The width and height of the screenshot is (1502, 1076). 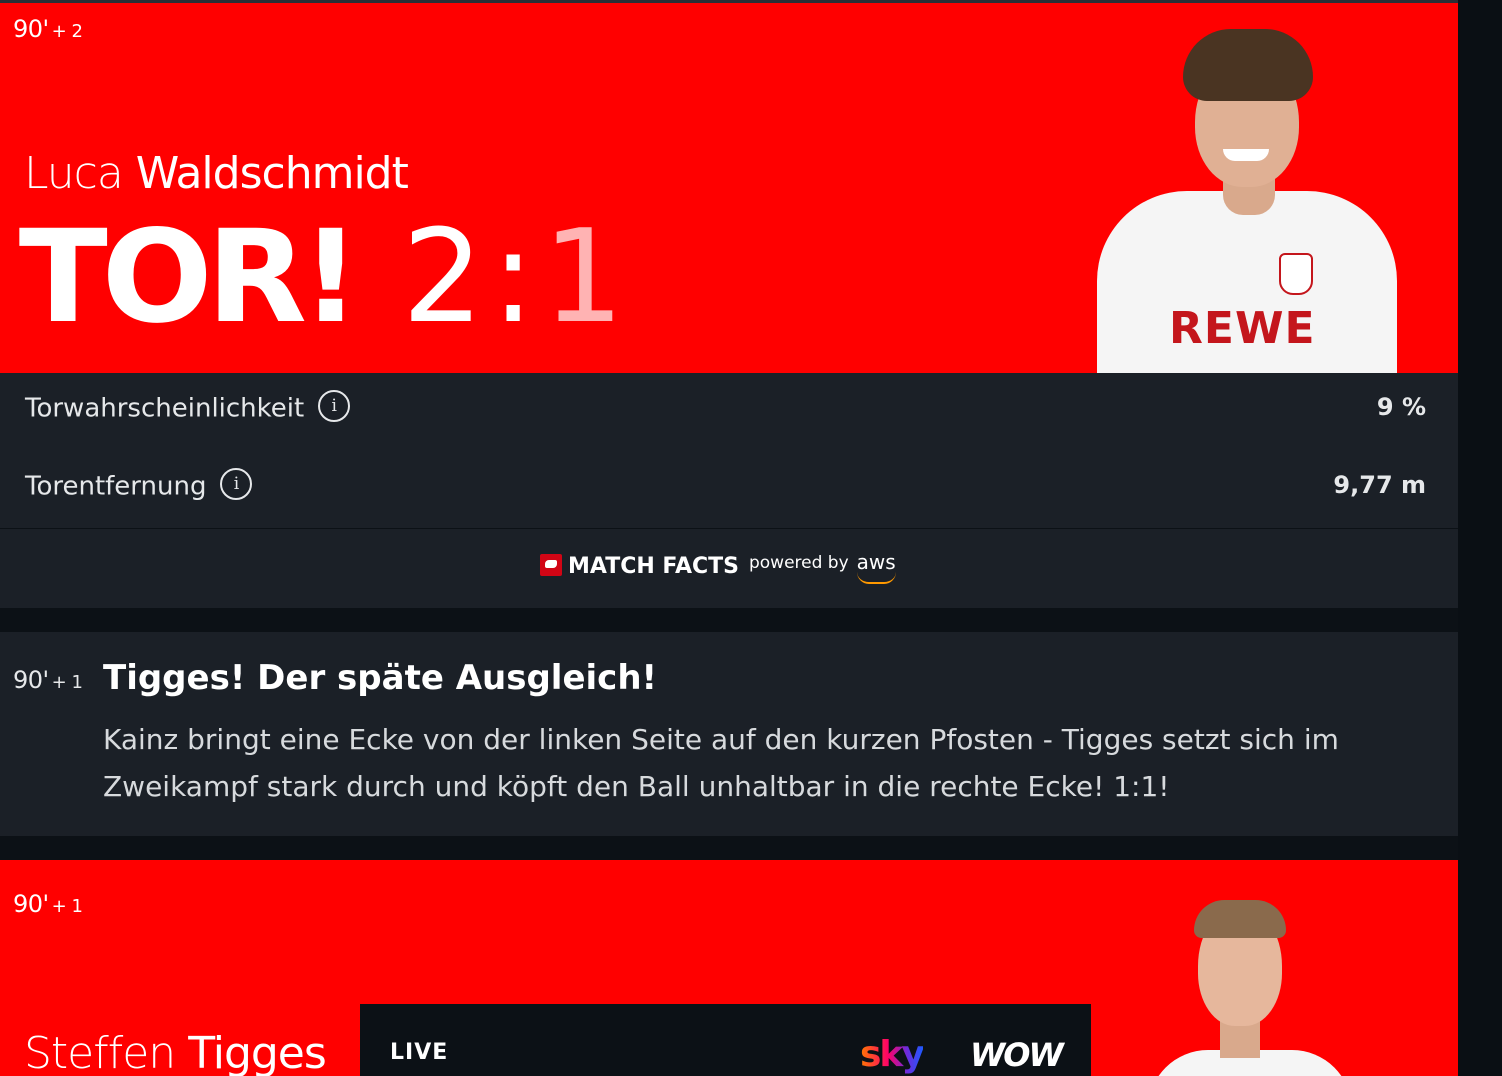 What do you see at coordinates (165, 408) in the screenshot?
I see `fact-label-text: Torwahrscheinlichkeit` at bounding box center [165, 408].